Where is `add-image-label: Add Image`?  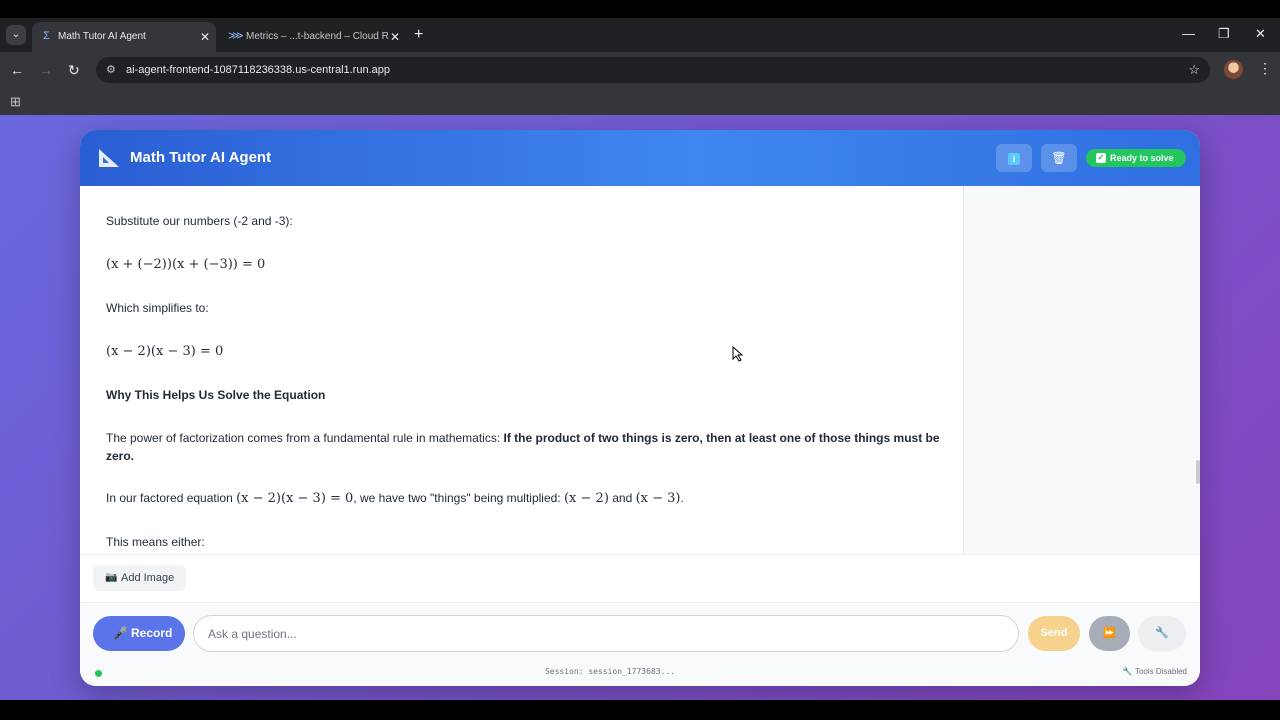
add-image-label: Add Image is located at coordinates (148, 578).